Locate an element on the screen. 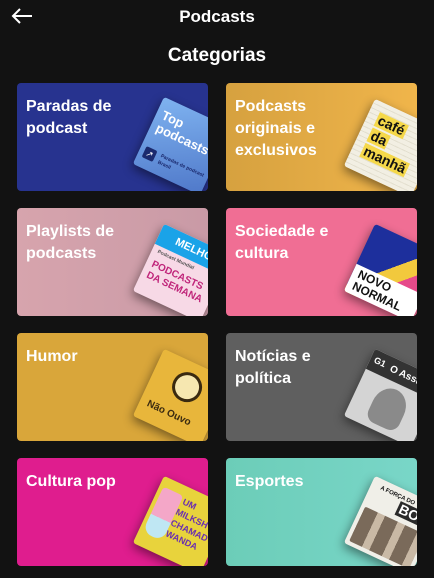 This screenshot has width=434, height=578. category-tile-sociedade-e-cultura: Sociedade e cultura NOVO NORMAL is located at coordinates (321, 262).